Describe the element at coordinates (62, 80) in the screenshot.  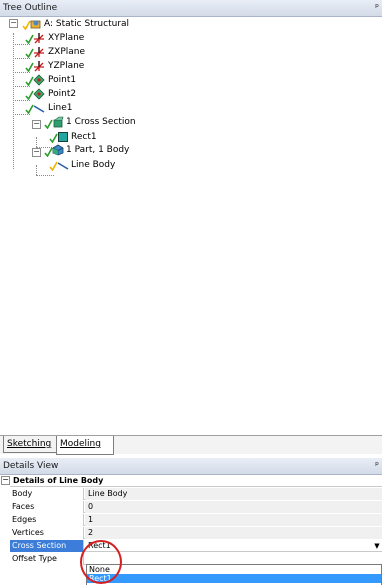
I see `tree-item-label: Point1` at that location.